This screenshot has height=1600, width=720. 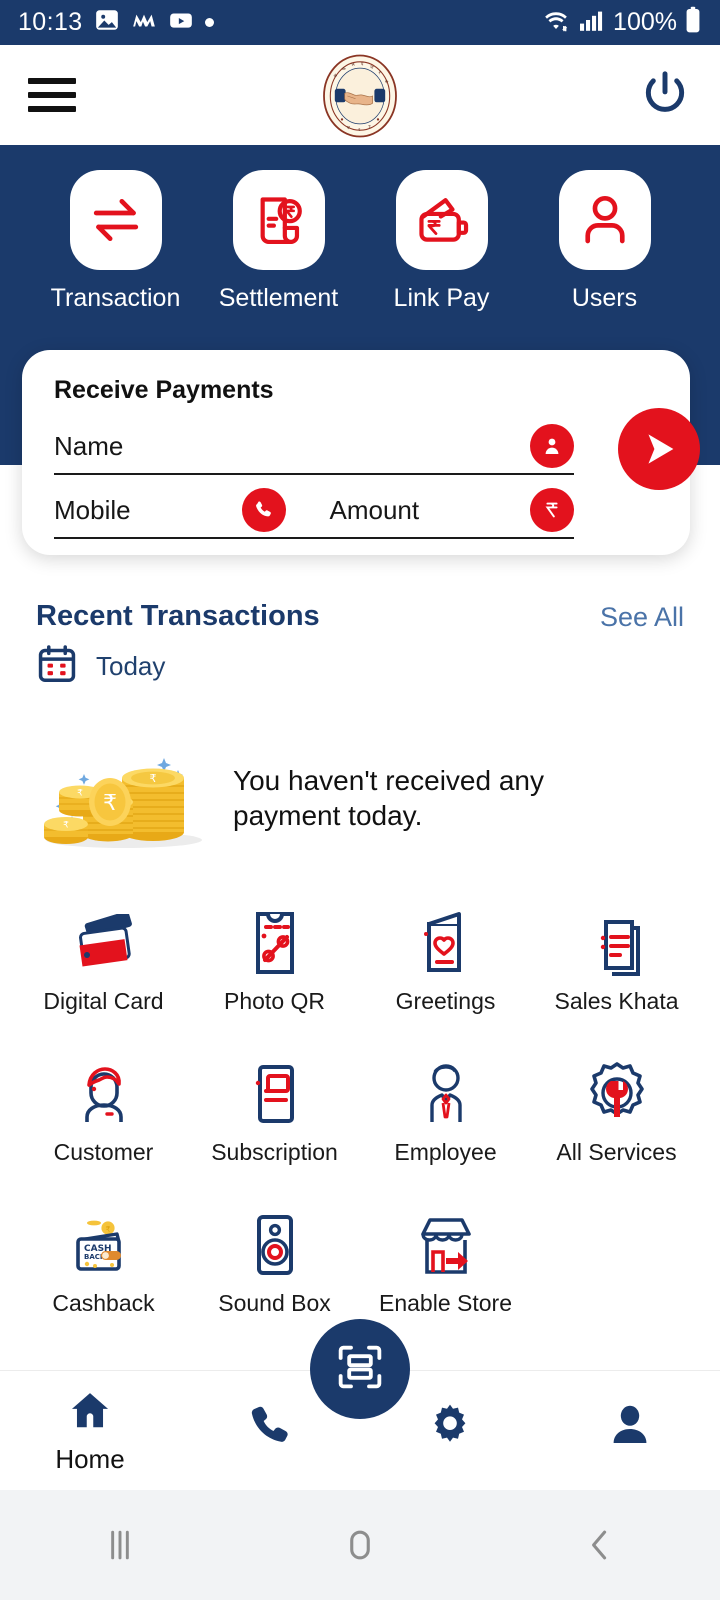 I want to click on service-sound-box: Sound Box, so click(x=274, y=1259).